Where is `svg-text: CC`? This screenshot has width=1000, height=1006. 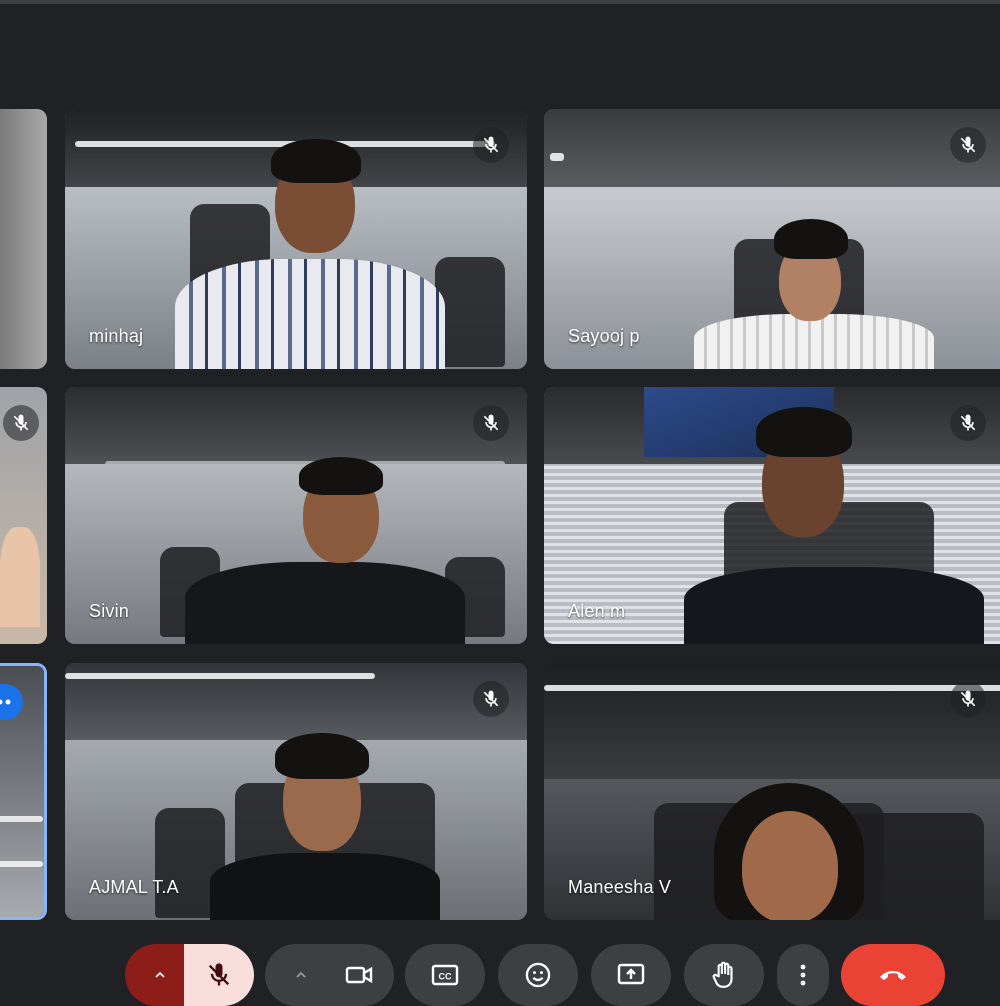 svg-text: CC is located at coordinates (445, 977).